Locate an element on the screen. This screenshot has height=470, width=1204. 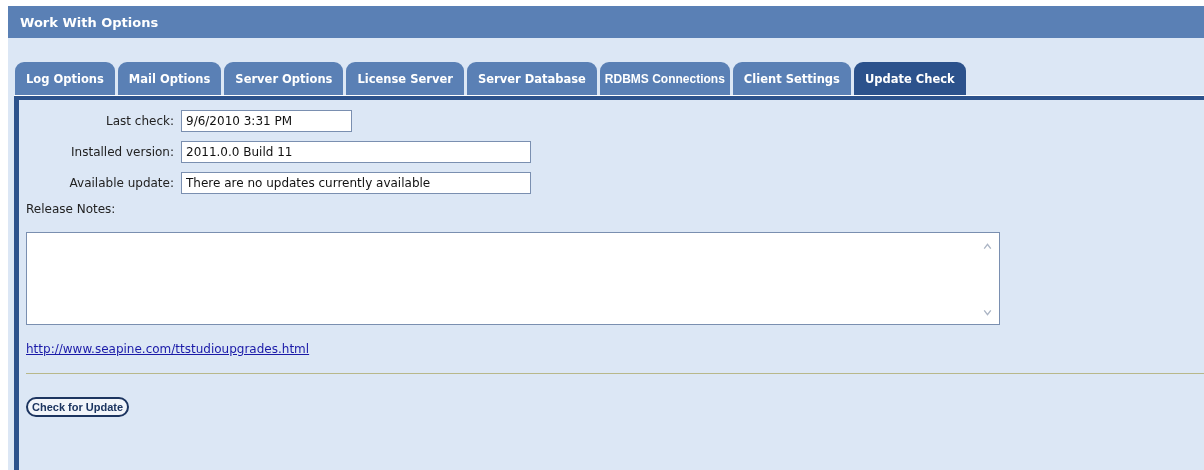
field-label: Last check: is located at coordinates (140, 120).